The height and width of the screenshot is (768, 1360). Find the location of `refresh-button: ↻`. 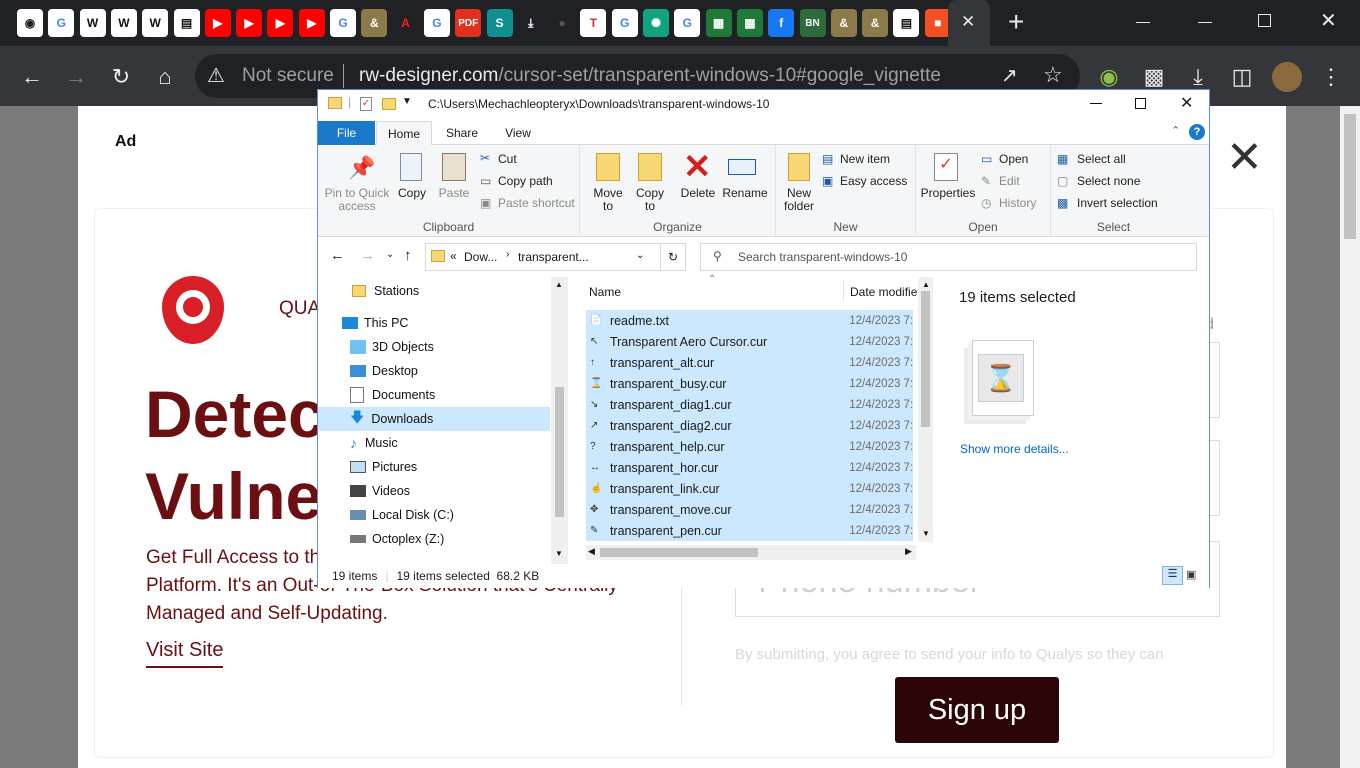

refresh-button: ↻ is located at coordinates (673, 257).